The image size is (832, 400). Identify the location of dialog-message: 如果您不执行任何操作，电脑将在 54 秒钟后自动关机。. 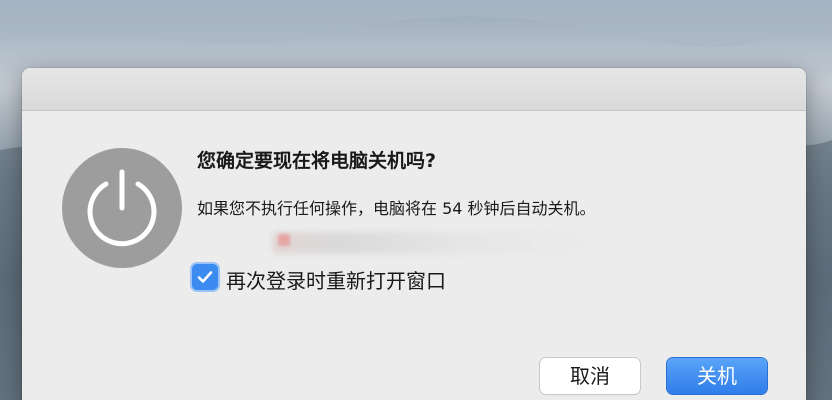
(396, 208).